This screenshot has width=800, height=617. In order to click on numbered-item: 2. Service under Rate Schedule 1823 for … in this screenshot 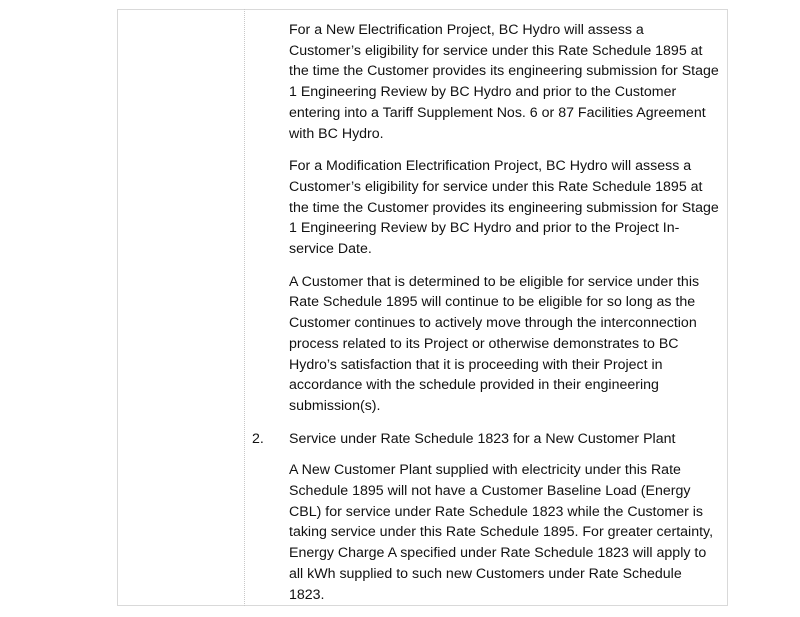, I will do `click(485, 439)`.